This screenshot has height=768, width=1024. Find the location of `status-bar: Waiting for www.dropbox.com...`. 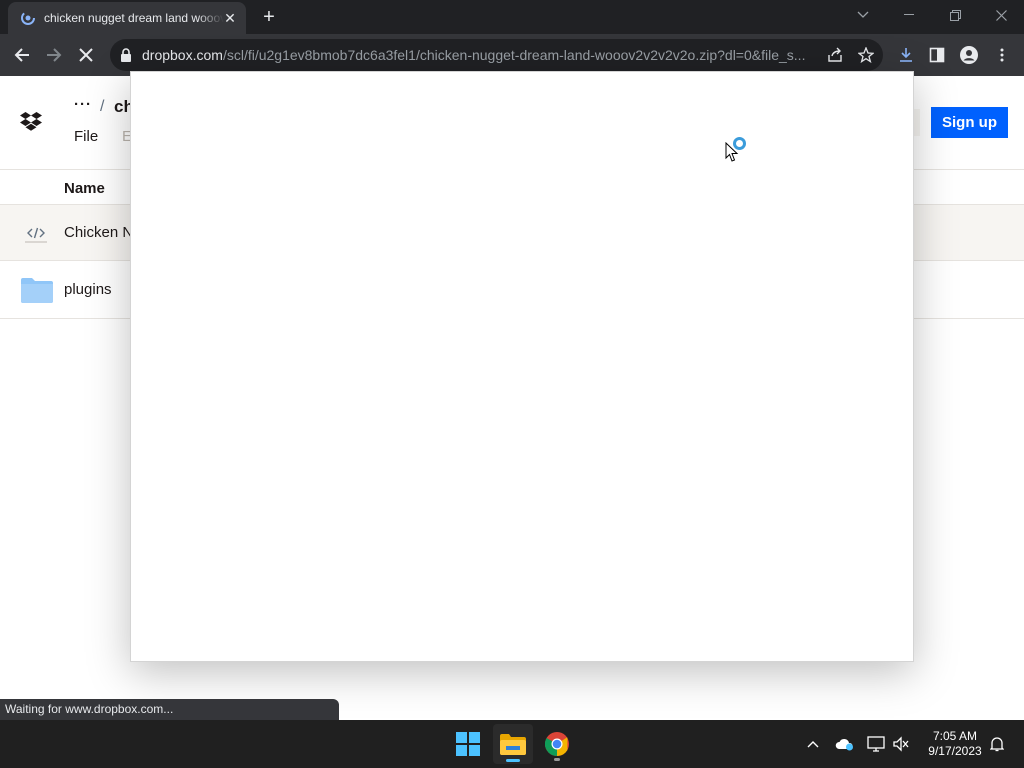

status-bar: Waiting for www.dropbox.com... is located at coordinates (169, 709).